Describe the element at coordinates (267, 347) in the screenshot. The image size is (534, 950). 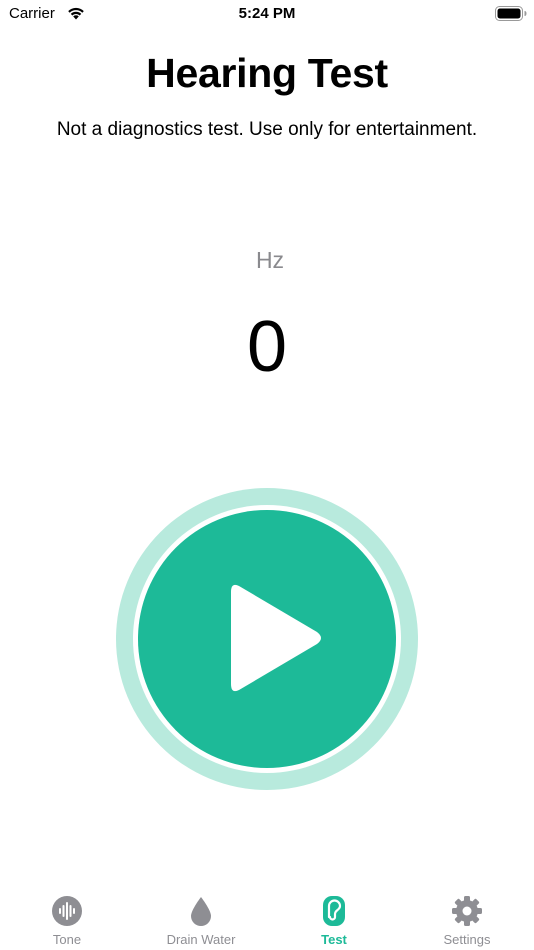
I see `frequency-value: 0` at that location.